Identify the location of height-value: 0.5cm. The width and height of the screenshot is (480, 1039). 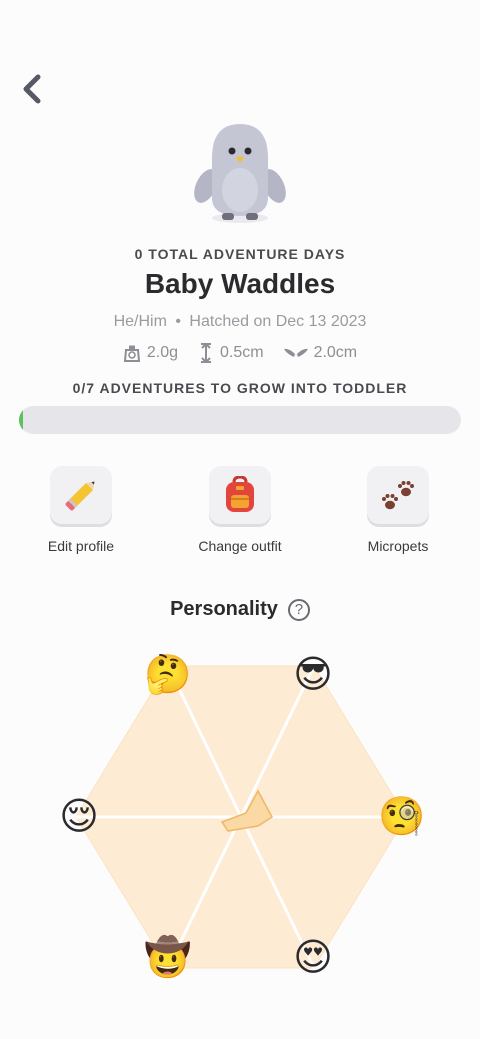
(241, 352).